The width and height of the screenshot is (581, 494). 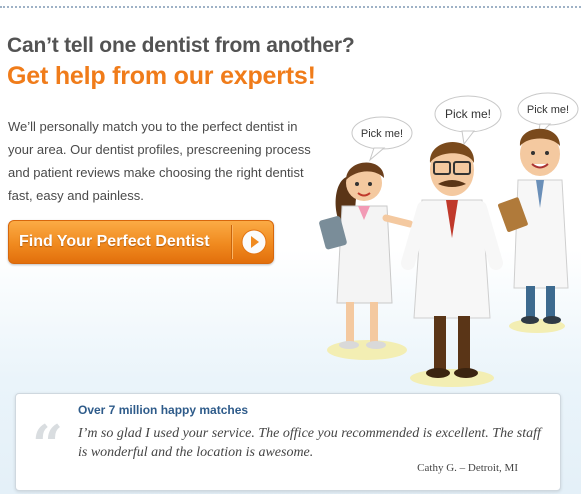 I want to click on testimonial-author: Cathy G. – Detroit, MI, so click(x=467, y=468).